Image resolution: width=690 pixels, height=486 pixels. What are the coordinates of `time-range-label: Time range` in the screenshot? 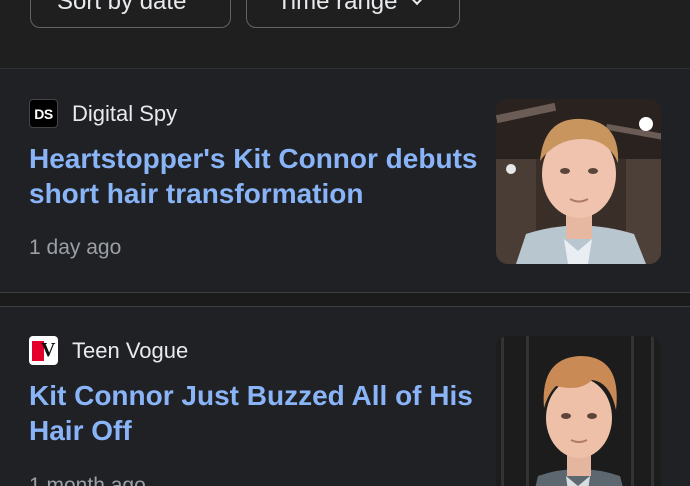 It's located at (337, 7).